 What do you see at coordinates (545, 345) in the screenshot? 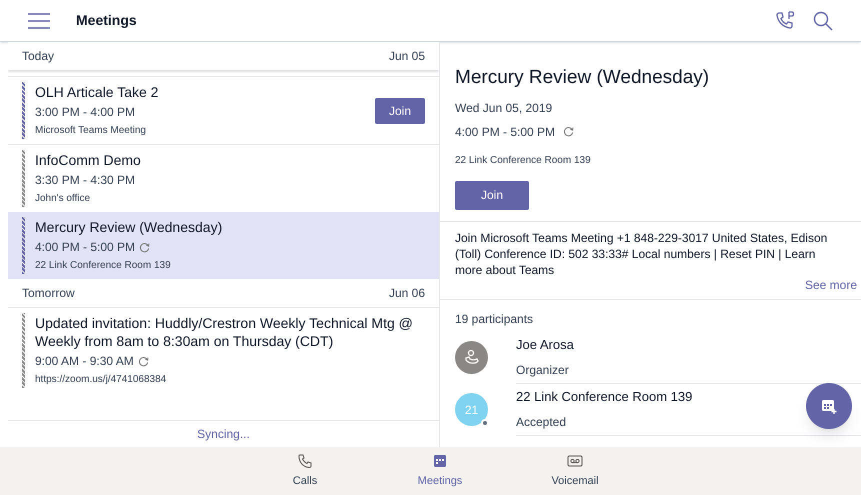
I see `participant-name: Joe Arosa` at bounding box center [545, 345].